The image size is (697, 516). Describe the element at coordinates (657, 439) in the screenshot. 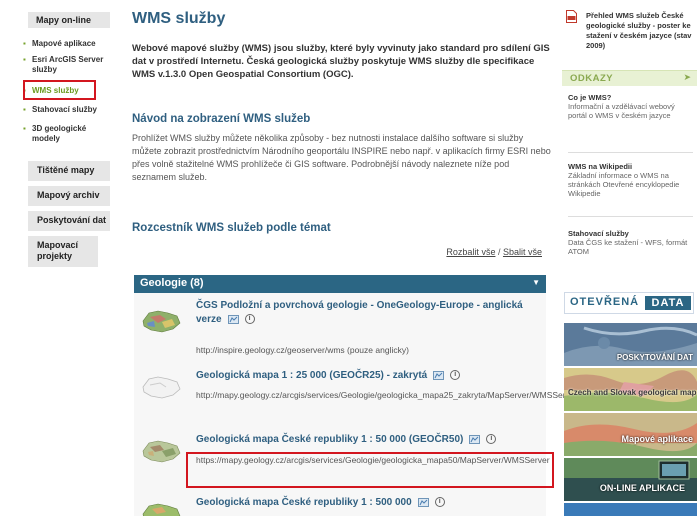

I see `tile-label: Mapové aplikace` at that location.